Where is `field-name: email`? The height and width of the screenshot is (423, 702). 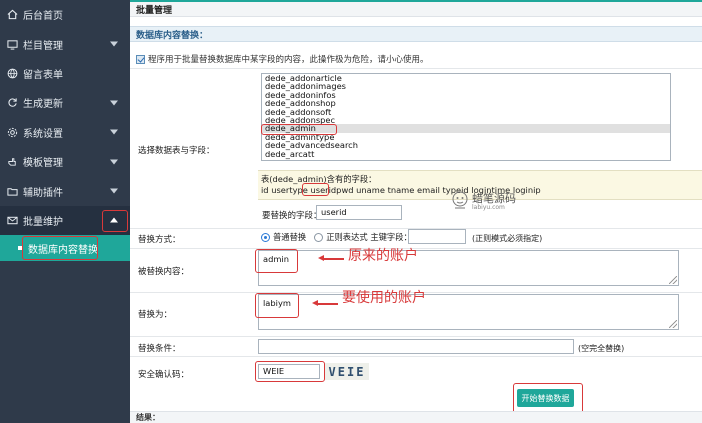
field-name: email is located at coordinates (428, 190).